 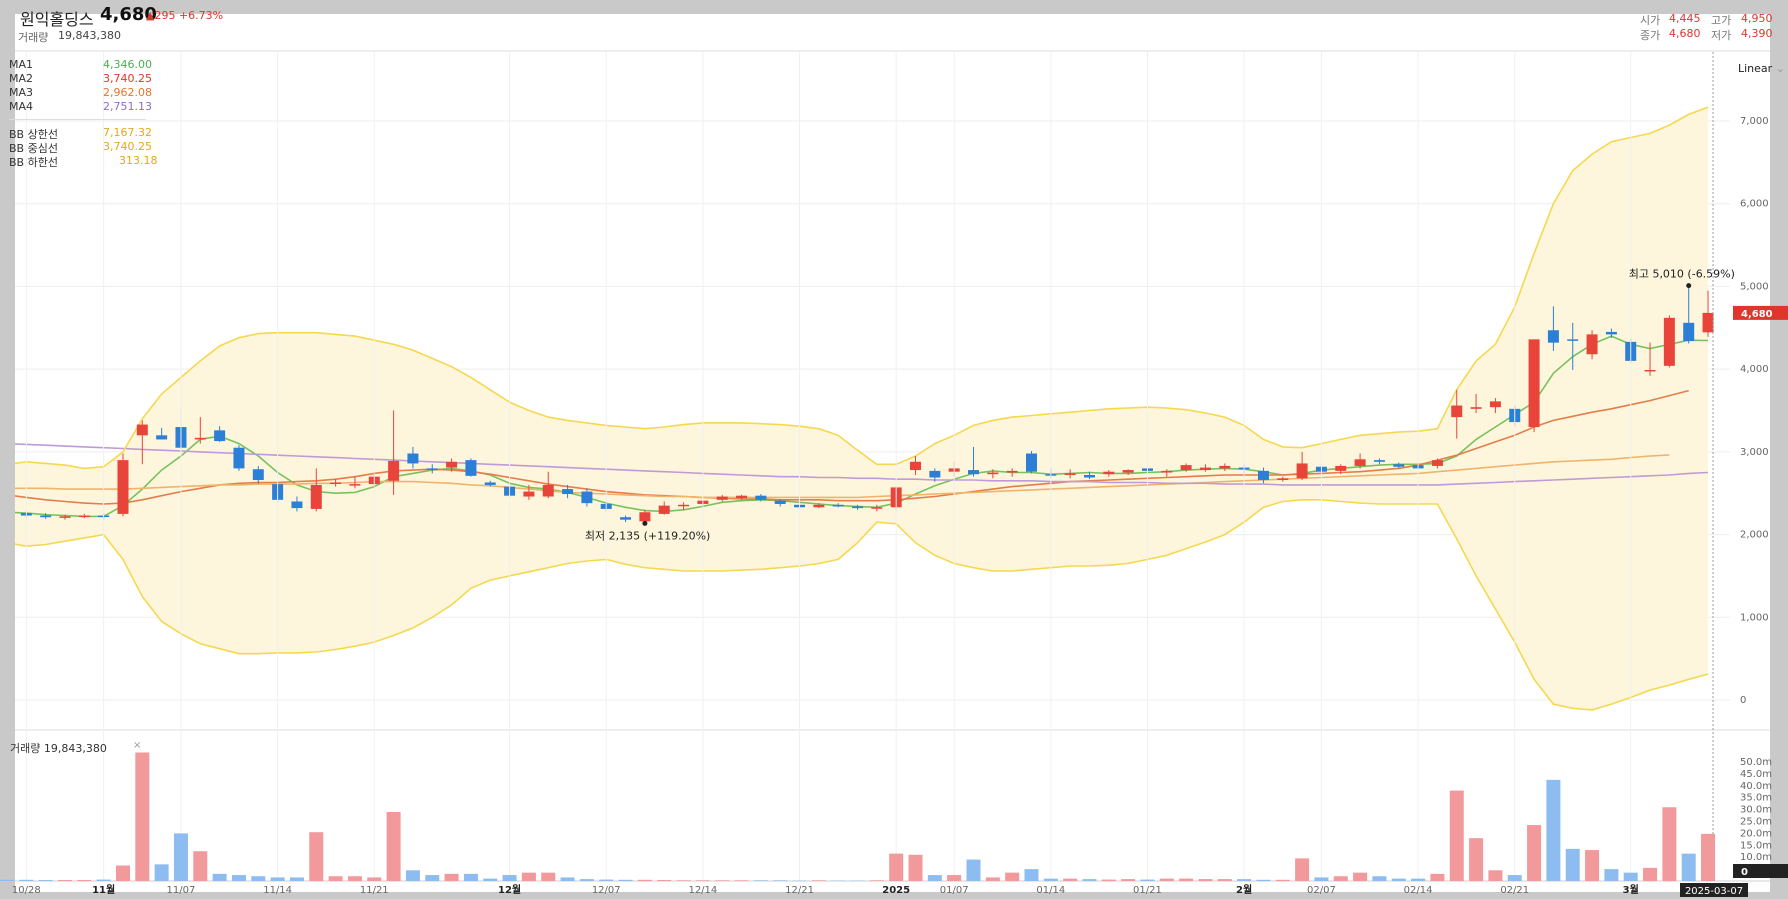 I want to click on y-tick-label: 3,000, so click(x=1754, y=452).